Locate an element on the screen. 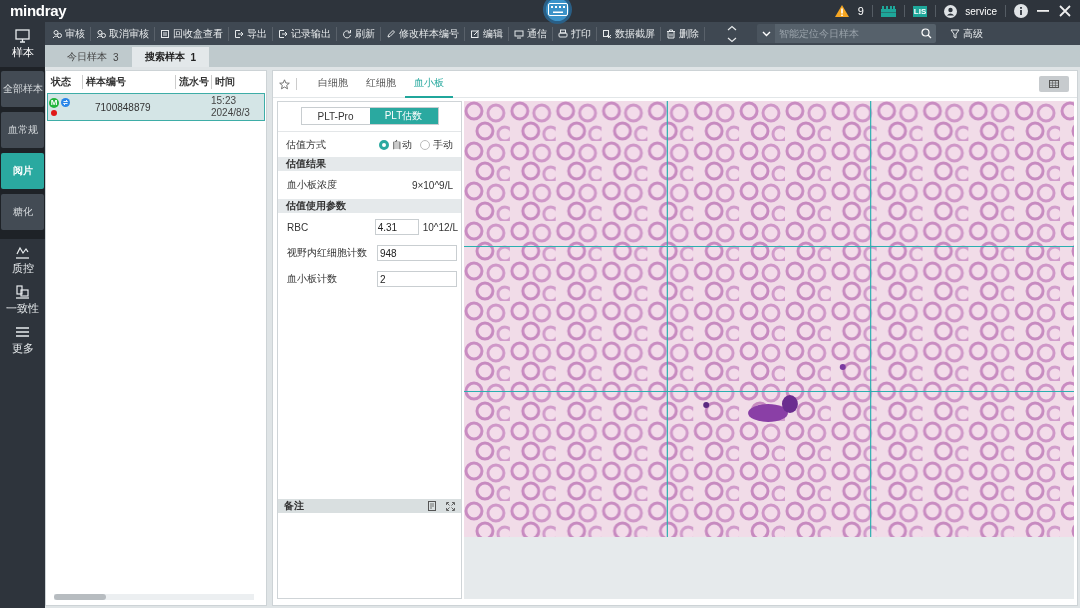 The height and width of the screenshot is (608, 1080). toolbar-button: 回收盒查看 is located at coordinates (191, 33).